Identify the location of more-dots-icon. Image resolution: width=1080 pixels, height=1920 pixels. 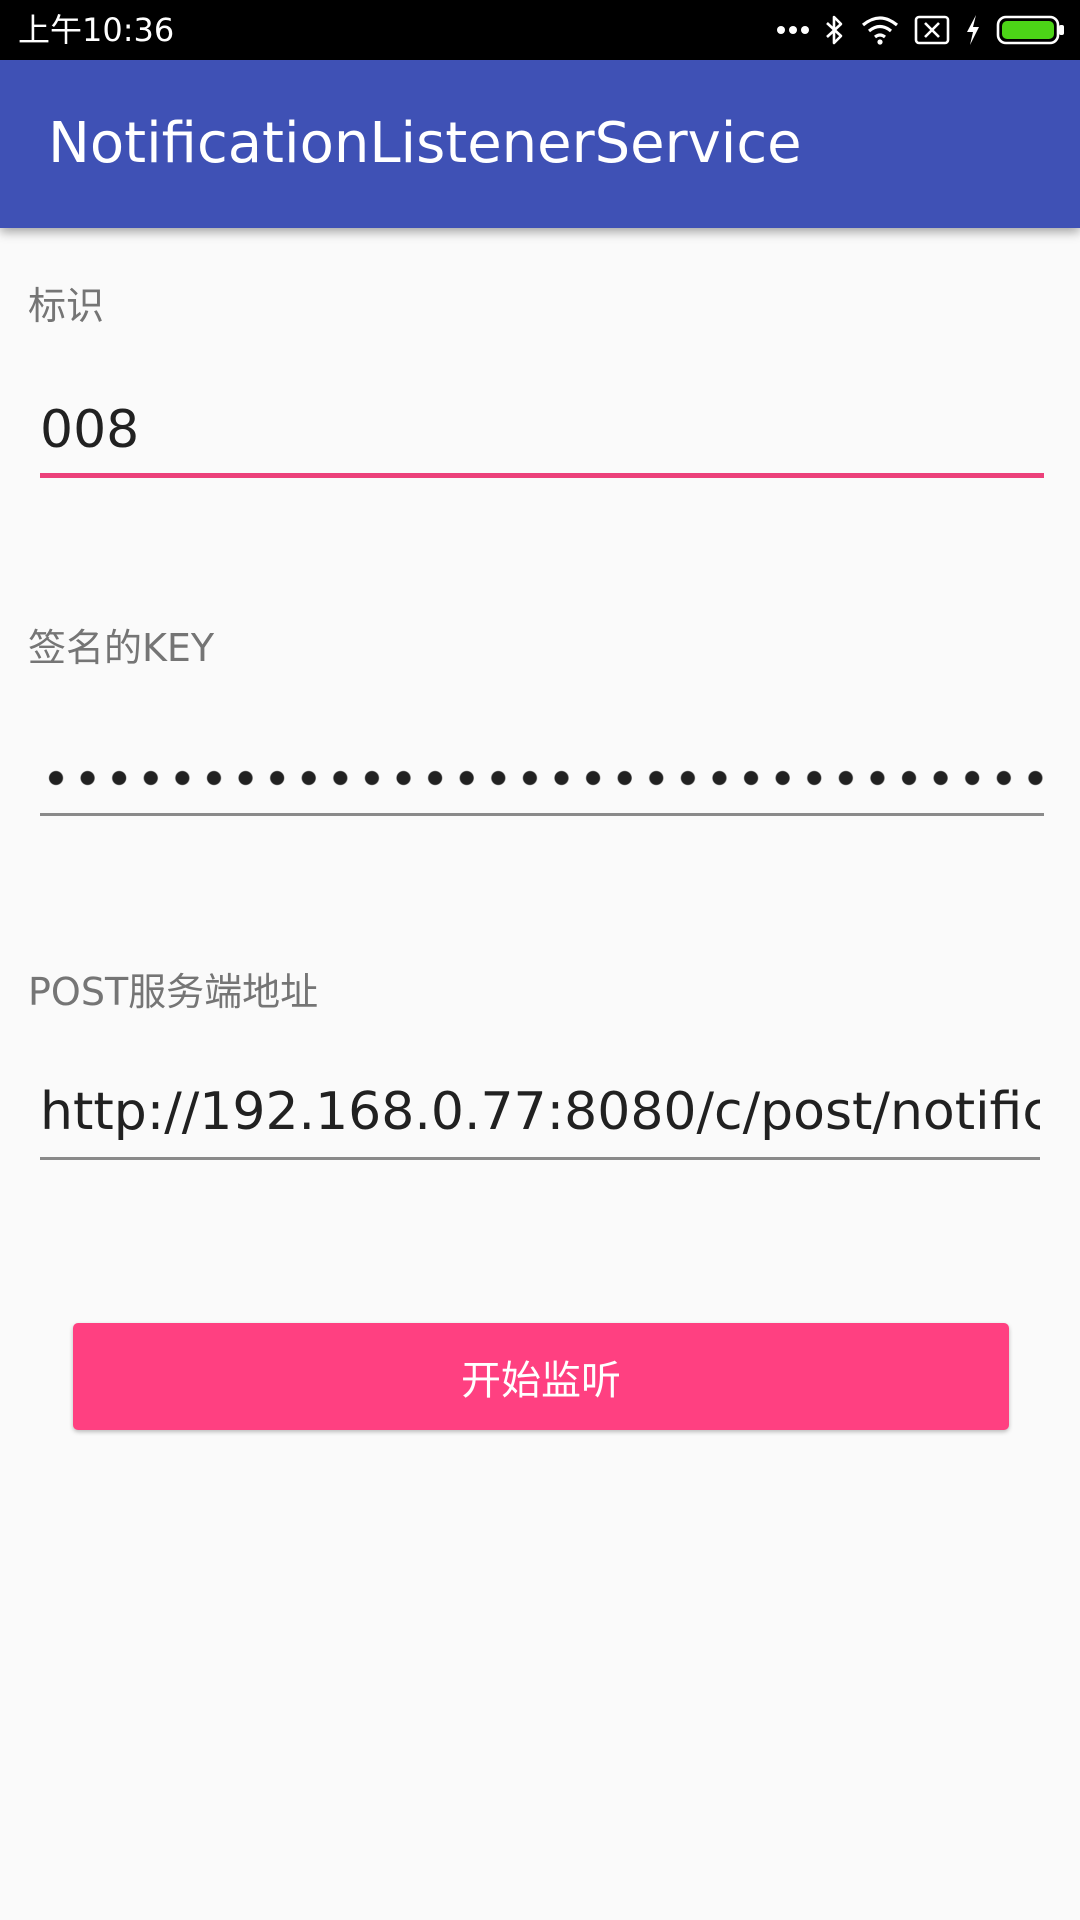
(793, 30).